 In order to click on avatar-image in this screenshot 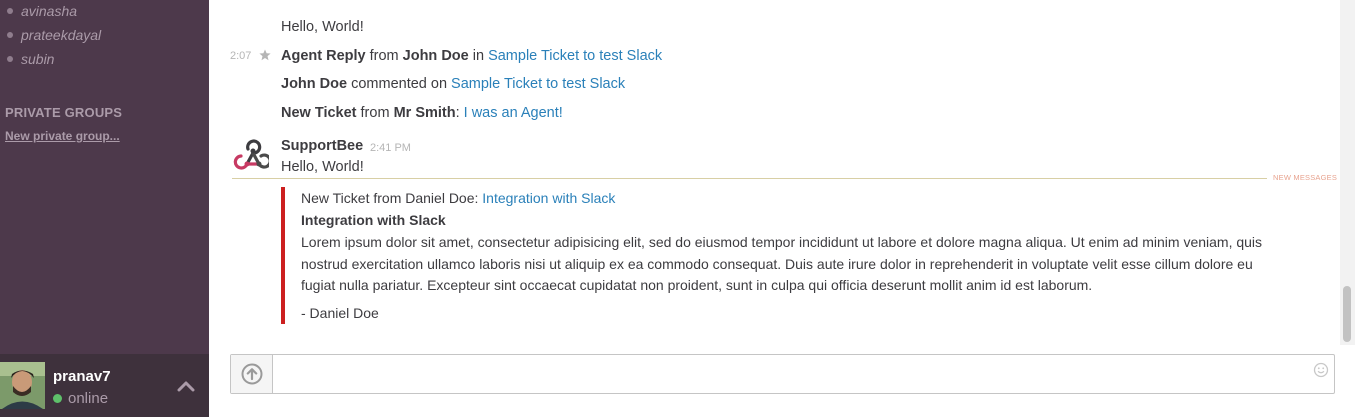, I will do `click(22, 385)`.